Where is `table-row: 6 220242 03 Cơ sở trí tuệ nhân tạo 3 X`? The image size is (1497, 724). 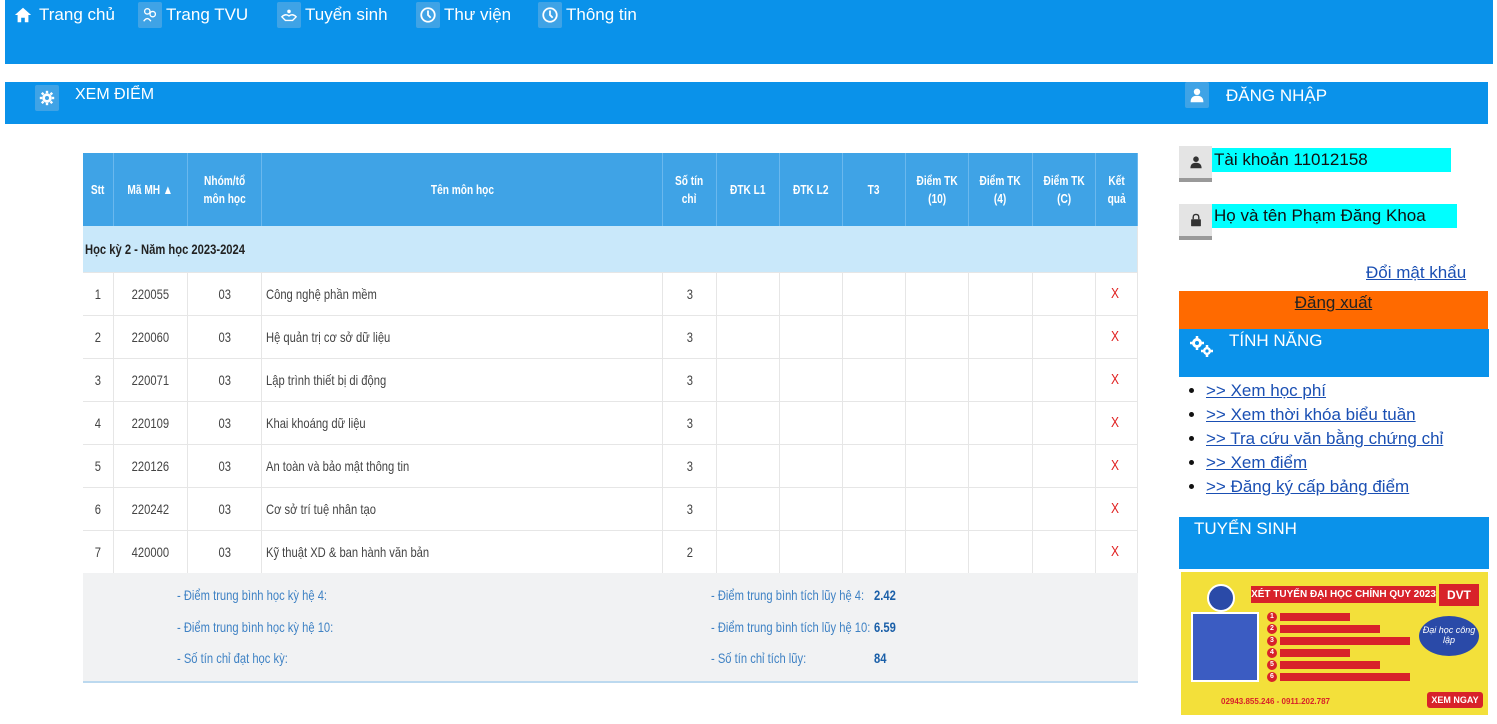 table-row: 6 220242 03 Cơ sở trí tuệ nhân tạo 3 X is located at coordinates (611, 509).